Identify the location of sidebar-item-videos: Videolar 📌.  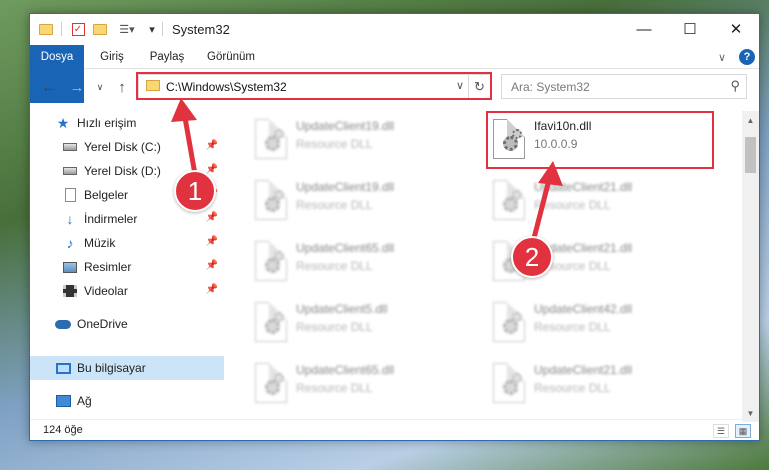
(127, 291).